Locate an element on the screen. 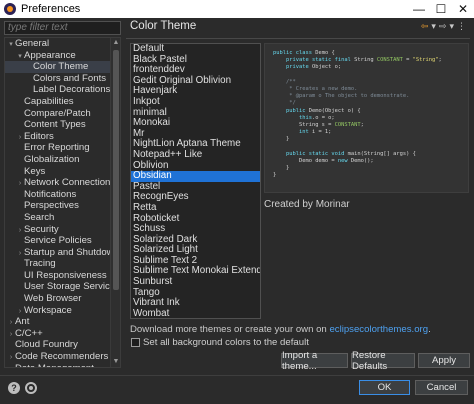 The width and height of the screenshot is (474, 404). scrollbar-thumb is located at coordinates (116, 170).